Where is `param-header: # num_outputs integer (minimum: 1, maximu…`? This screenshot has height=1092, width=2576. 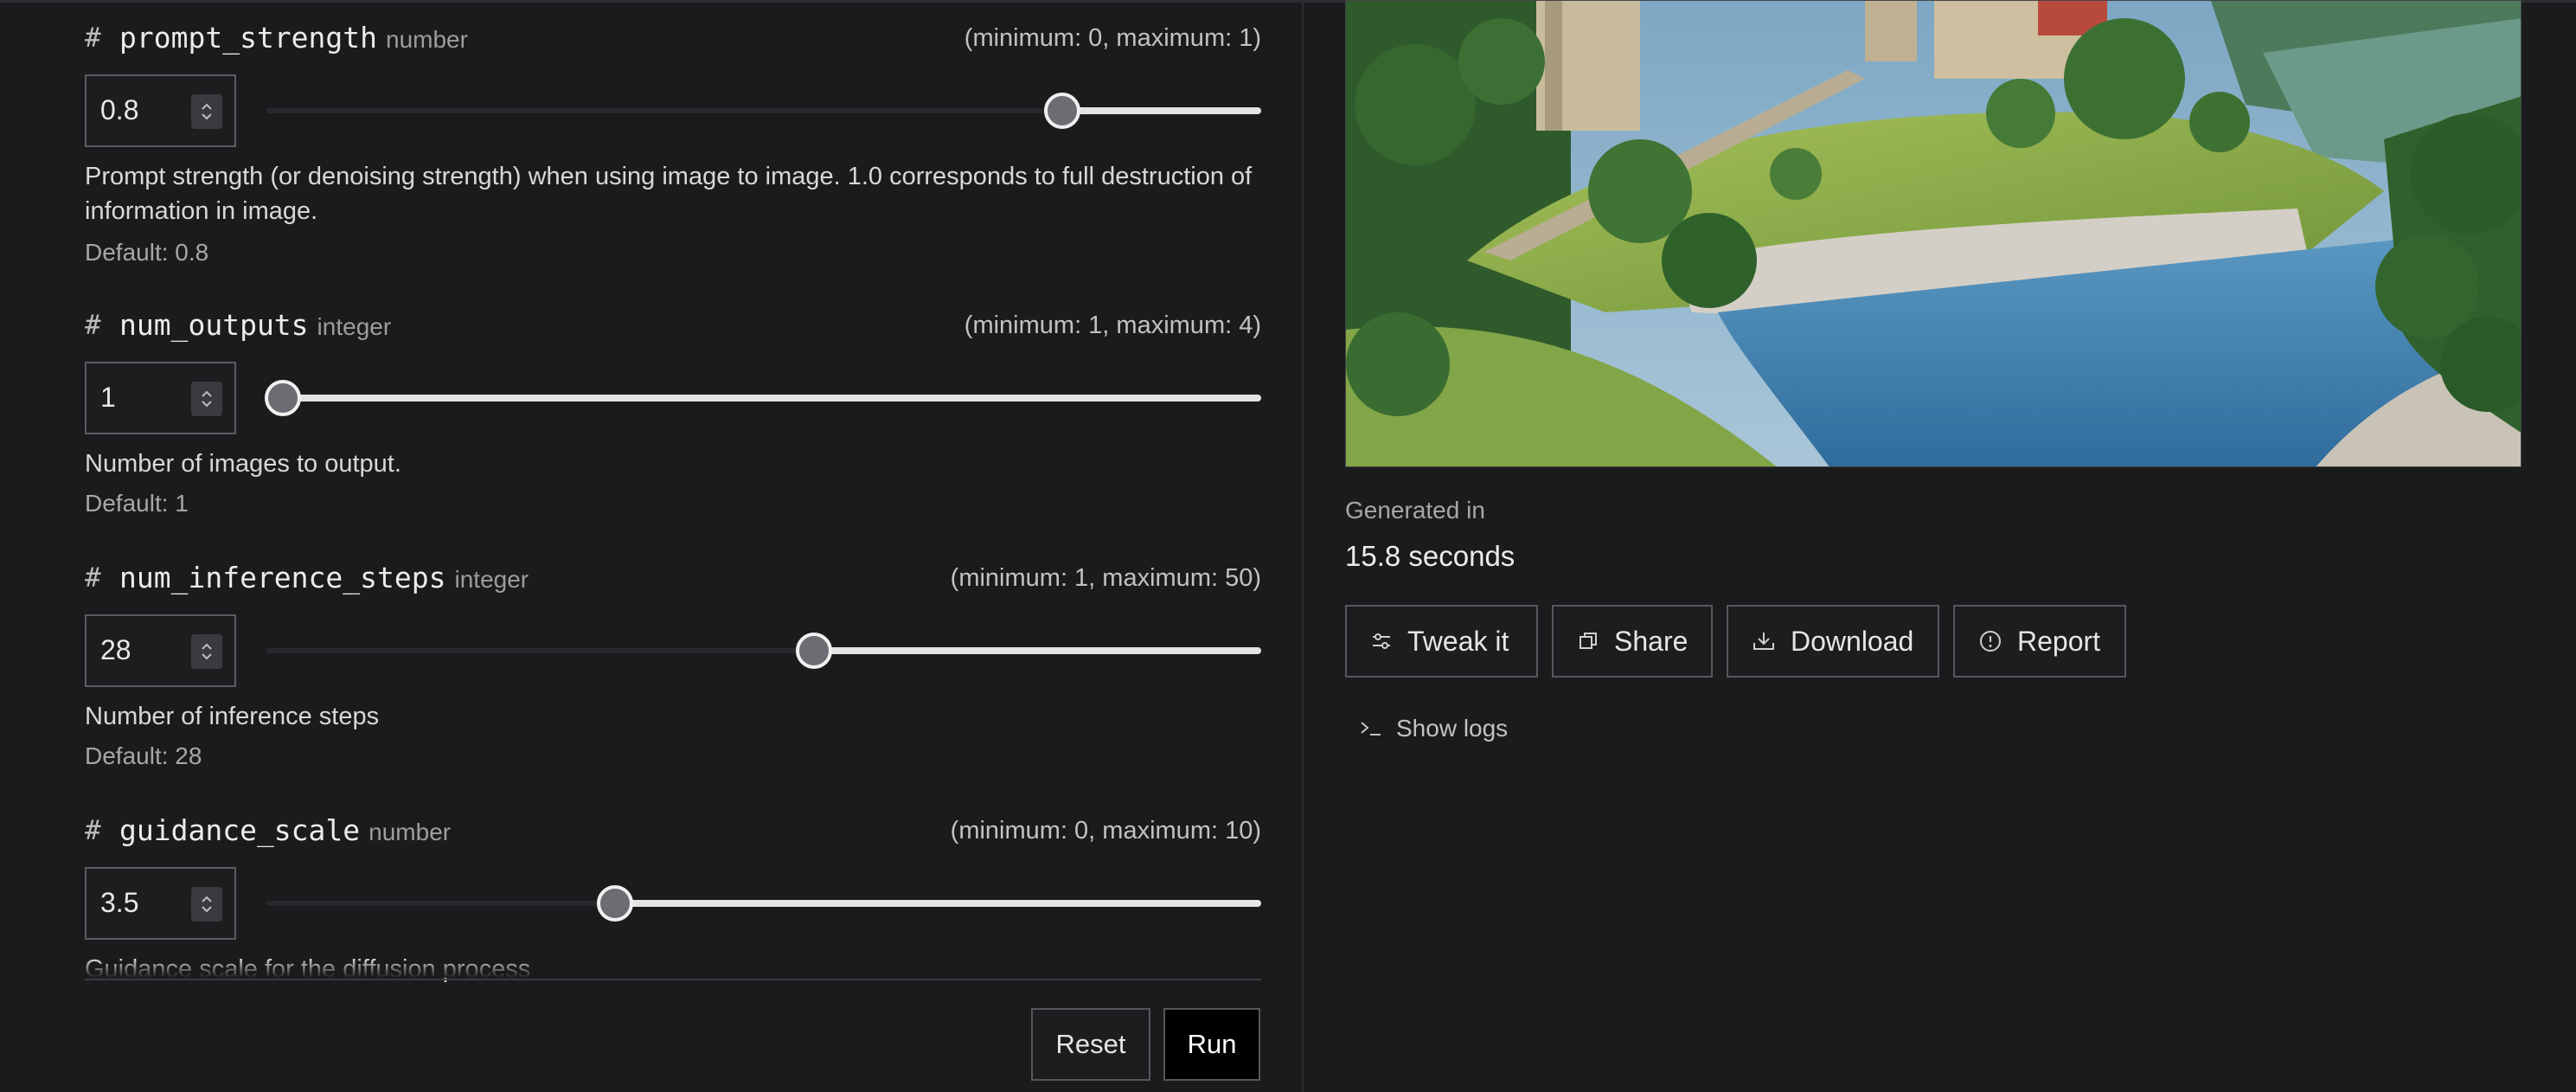
param-header: # num_outputs integer (minimum: 1, maximu… is located at coordinates (673, 325).